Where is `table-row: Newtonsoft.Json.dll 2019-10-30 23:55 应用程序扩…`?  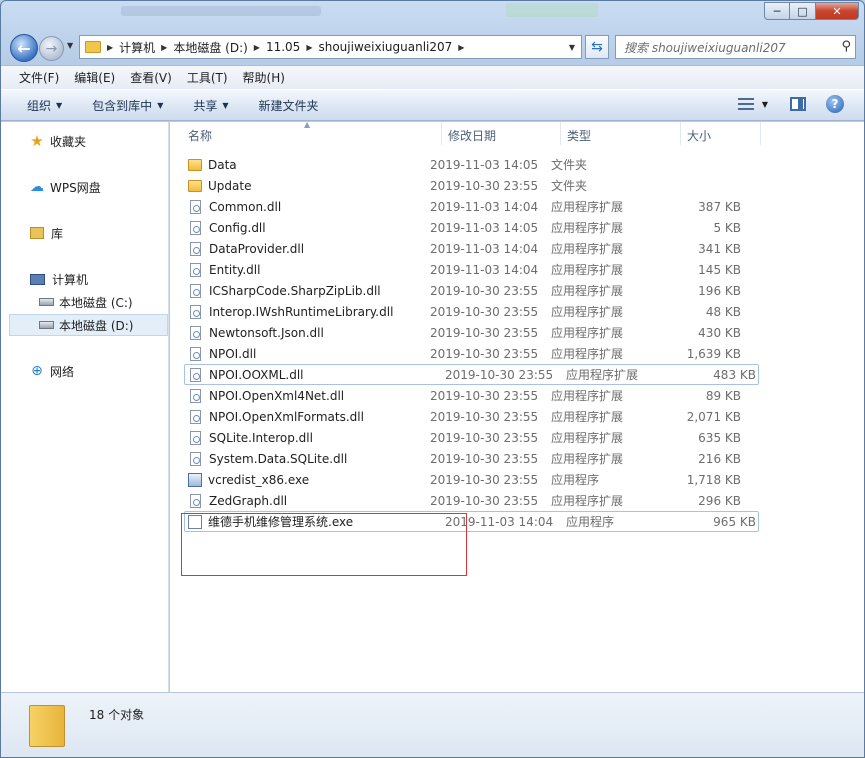 table-row: Newtonsoft.Json.dll 2019-10-30 23:55 应用程序扩… is located at coordinates (517, 332).